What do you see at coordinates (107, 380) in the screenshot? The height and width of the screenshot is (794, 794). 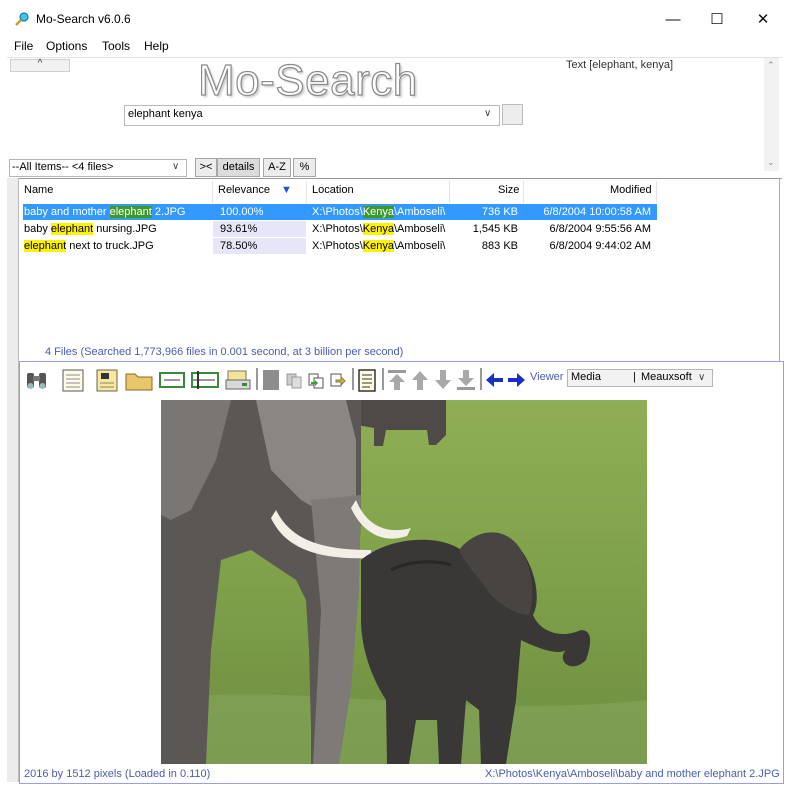 I see `notes-icon` at bounding box center [107, 380].